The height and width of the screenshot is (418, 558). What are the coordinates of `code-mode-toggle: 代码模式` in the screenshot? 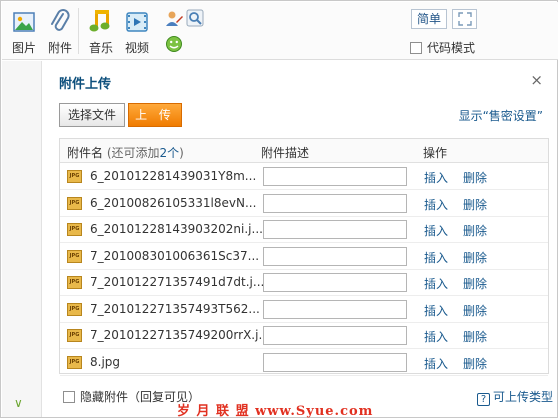 It's located at (442, 47).